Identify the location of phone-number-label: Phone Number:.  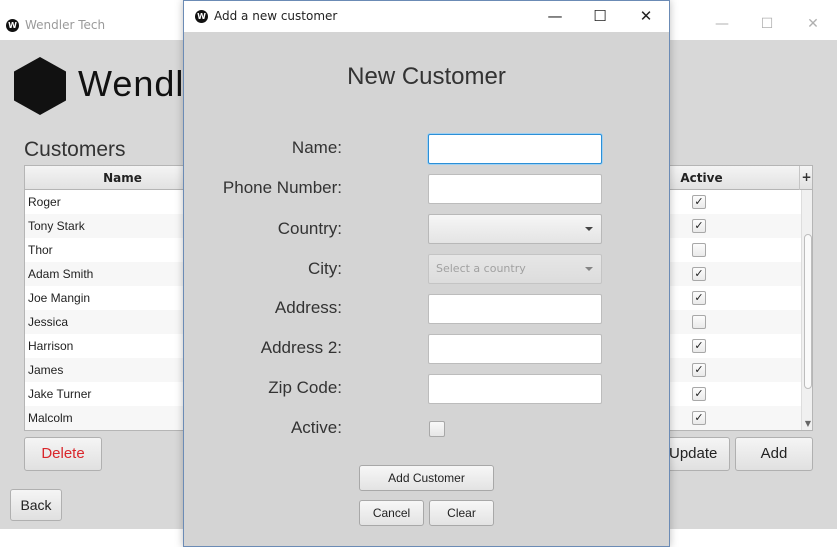
(282, 187).